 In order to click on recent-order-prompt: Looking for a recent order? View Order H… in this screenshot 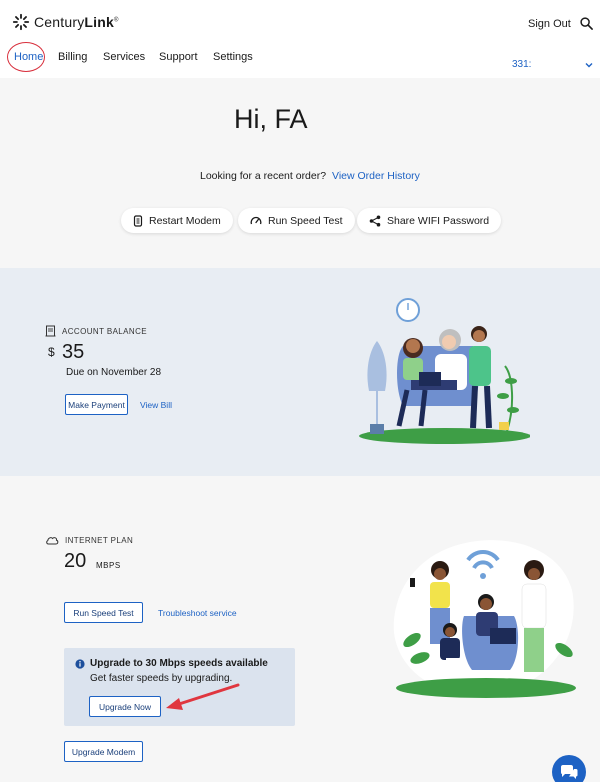, I will do `click(310, 176)`.